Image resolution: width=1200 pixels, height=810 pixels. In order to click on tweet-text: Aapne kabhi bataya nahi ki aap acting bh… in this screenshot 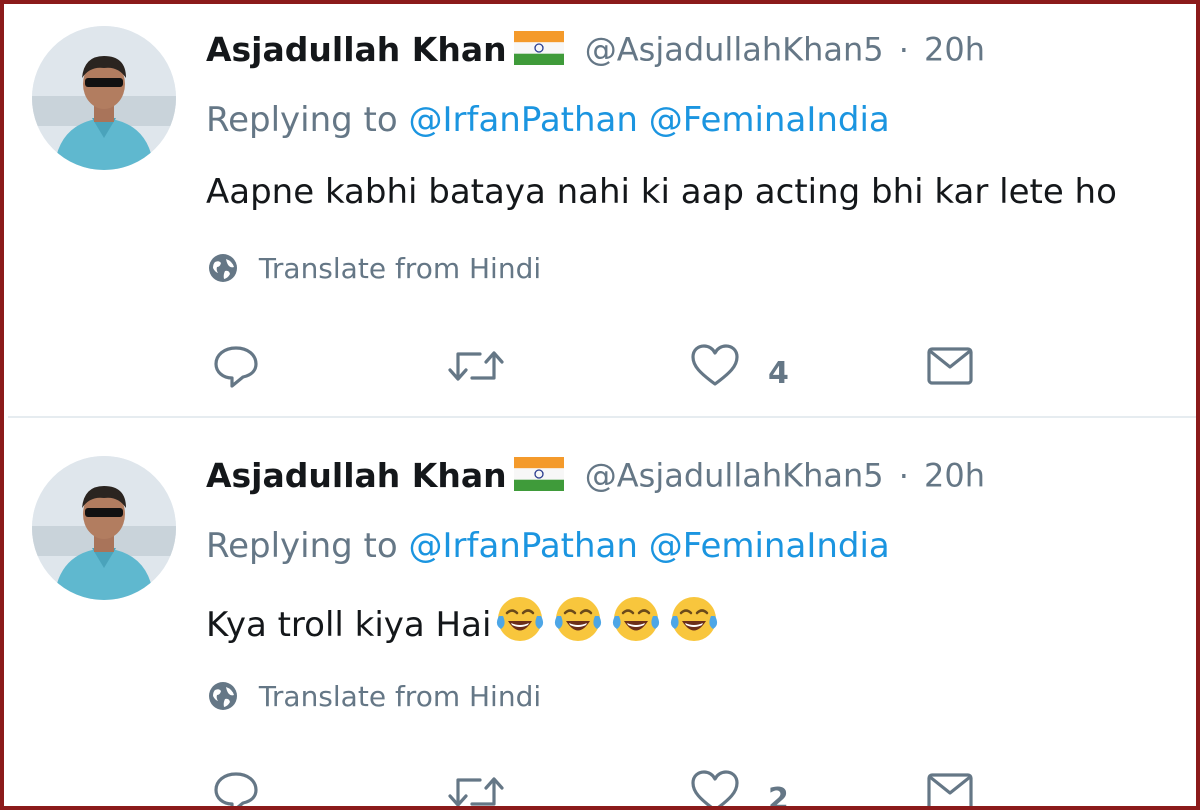, I will do `click(661, 192)`.